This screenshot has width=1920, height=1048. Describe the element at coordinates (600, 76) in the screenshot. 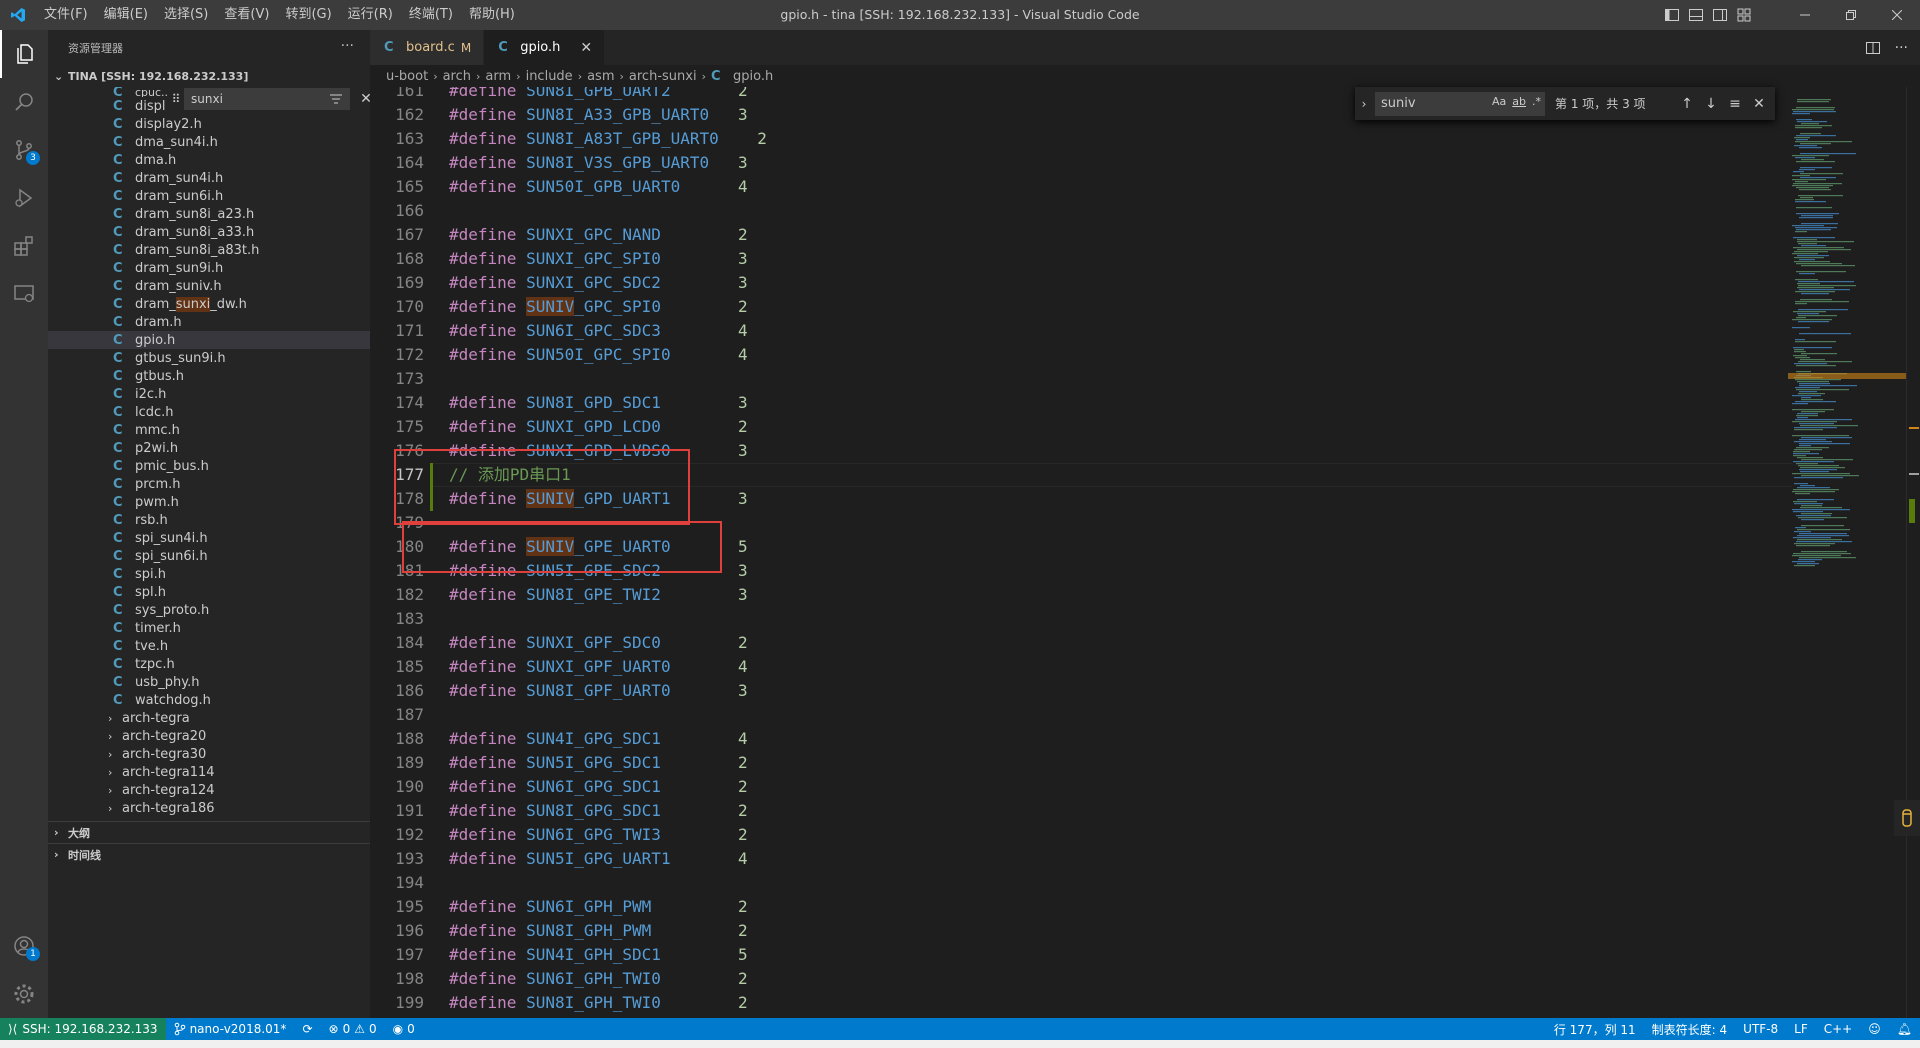

I see `breadcrumb-item: asm` at that location.